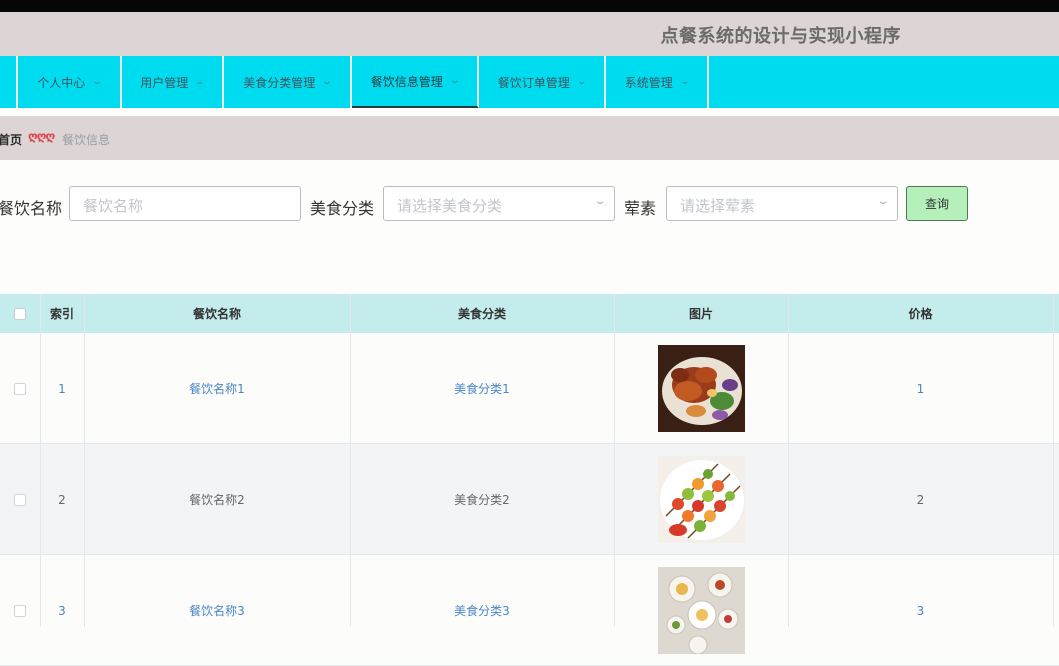 Image resolution: width=1059 pixels, height=666 pixels. What do you see at coordinates (217, 389) in the screenshot?
I see `row-dish-name: 餐饮名称1` at bounding box center [217, 389].